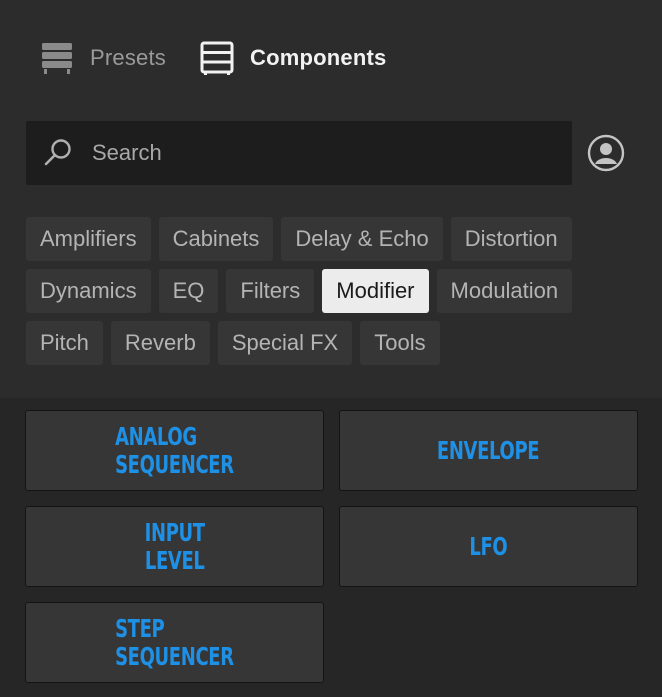 The image size is (662, 697). I want to click on component-card-step-sequencer: STEP SEQUENCER, so click(174, 642).